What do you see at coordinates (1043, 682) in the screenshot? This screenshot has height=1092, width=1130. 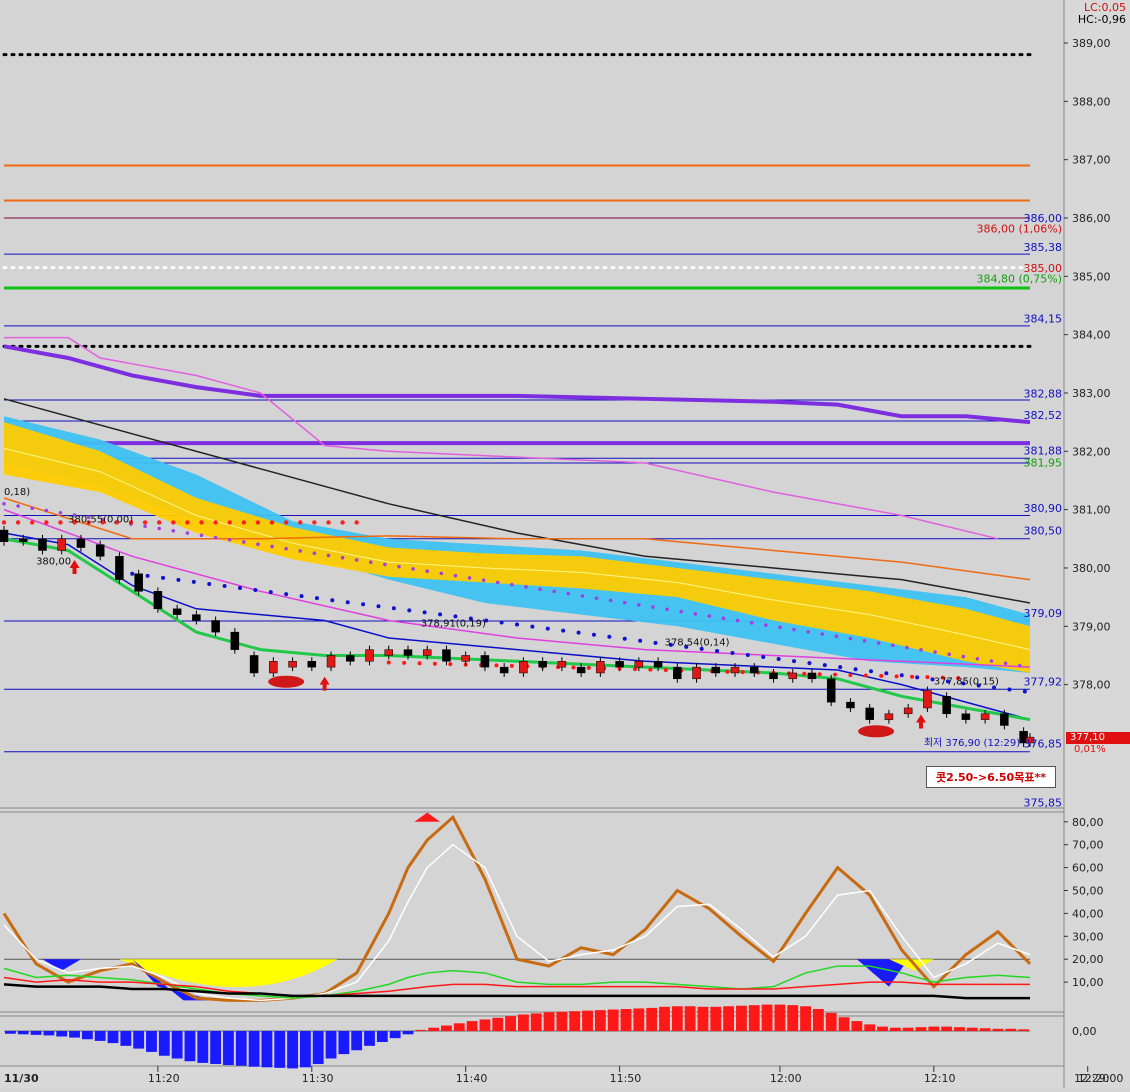 I see `level-label-13: 377,92` at bounding box center [1043, 682].